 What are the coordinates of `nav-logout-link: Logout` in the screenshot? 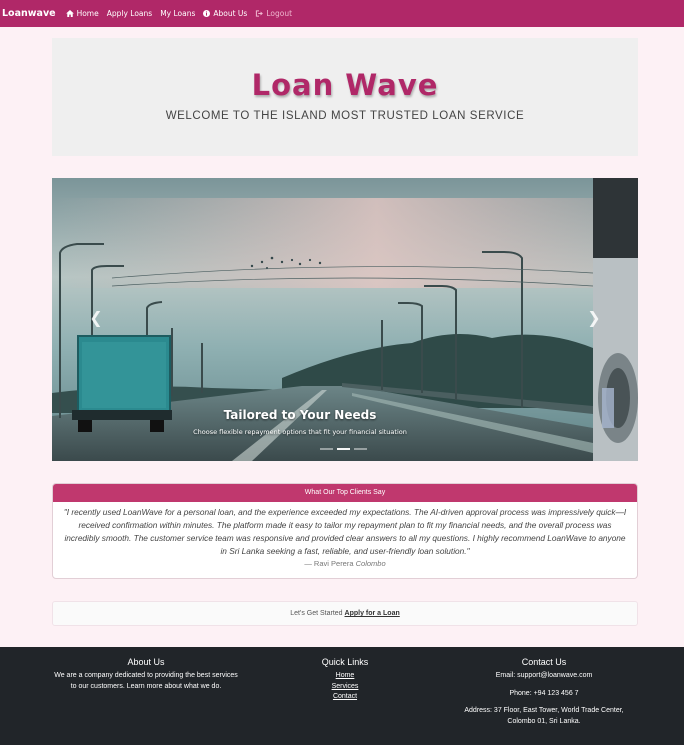 It's located at (273, 13).